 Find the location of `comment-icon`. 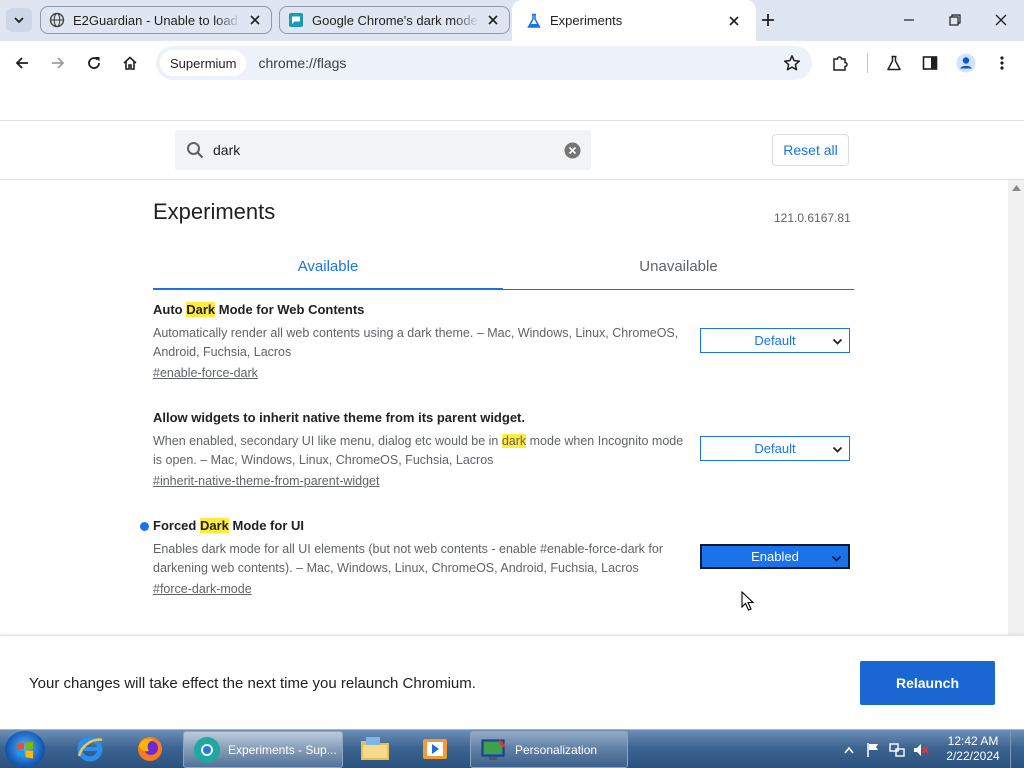

comment-icon is located at coordinates (296, 20).